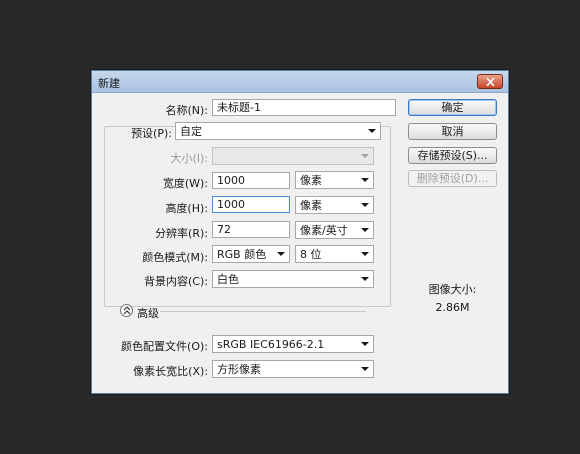  I want to click on width-input: 1000, so click(251, 180).